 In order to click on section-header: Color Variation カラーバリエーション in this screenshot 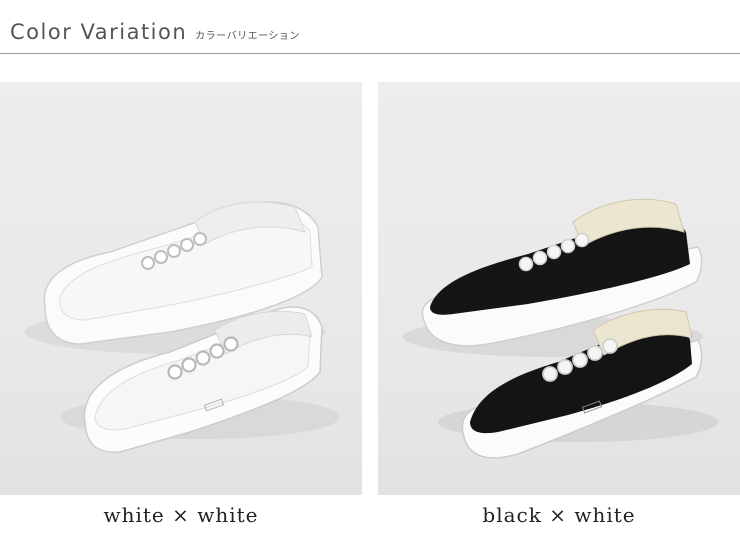, I will do `click(155, 35)`.